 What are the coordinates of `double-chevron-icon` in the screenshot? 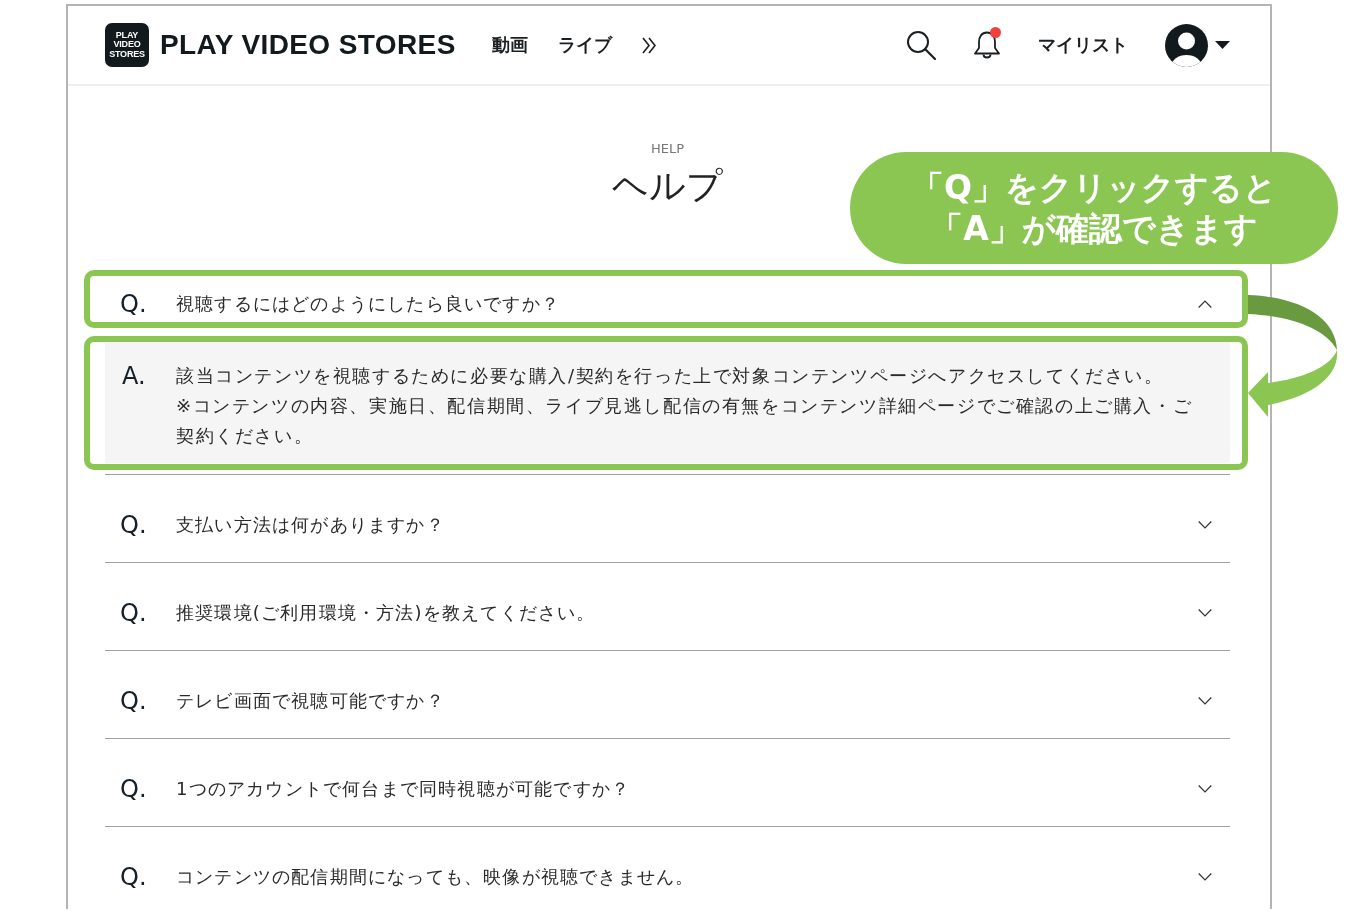 It's located at (648, 45).